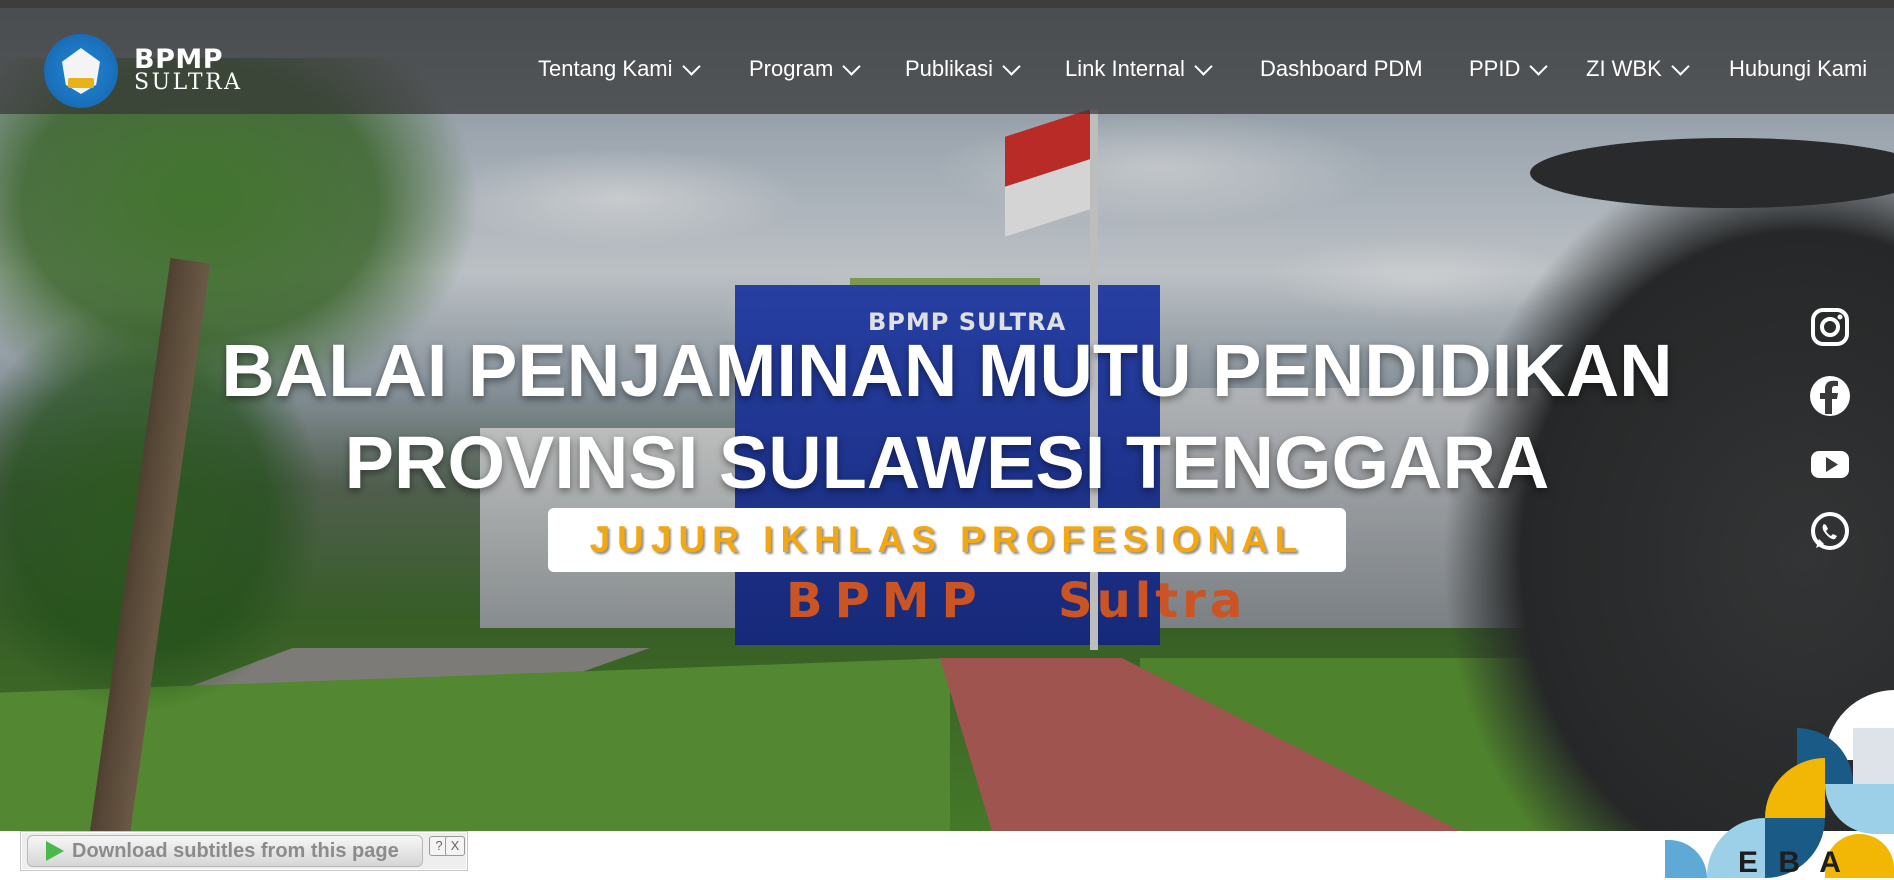  I want to click on partial-section-heading: E B A, so click(1792, 862).